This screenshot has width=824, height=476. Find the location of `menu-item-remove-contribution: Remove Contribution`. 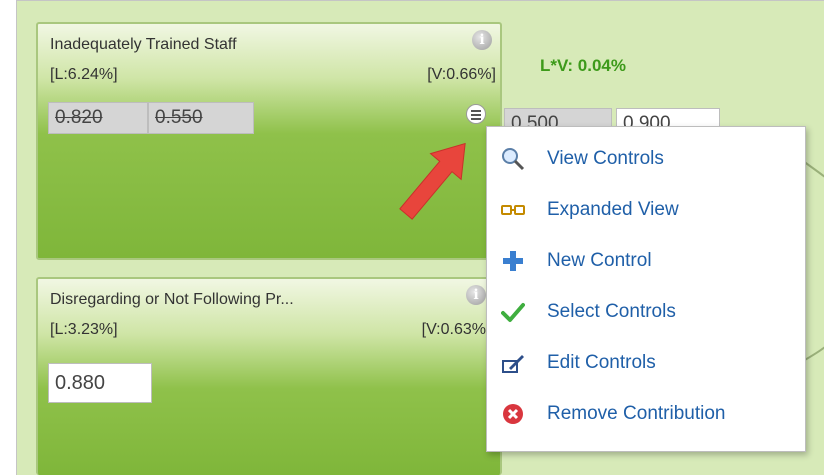

menu-item-remove-contribution: Remove Contribution is located at coordinates (646, 414).